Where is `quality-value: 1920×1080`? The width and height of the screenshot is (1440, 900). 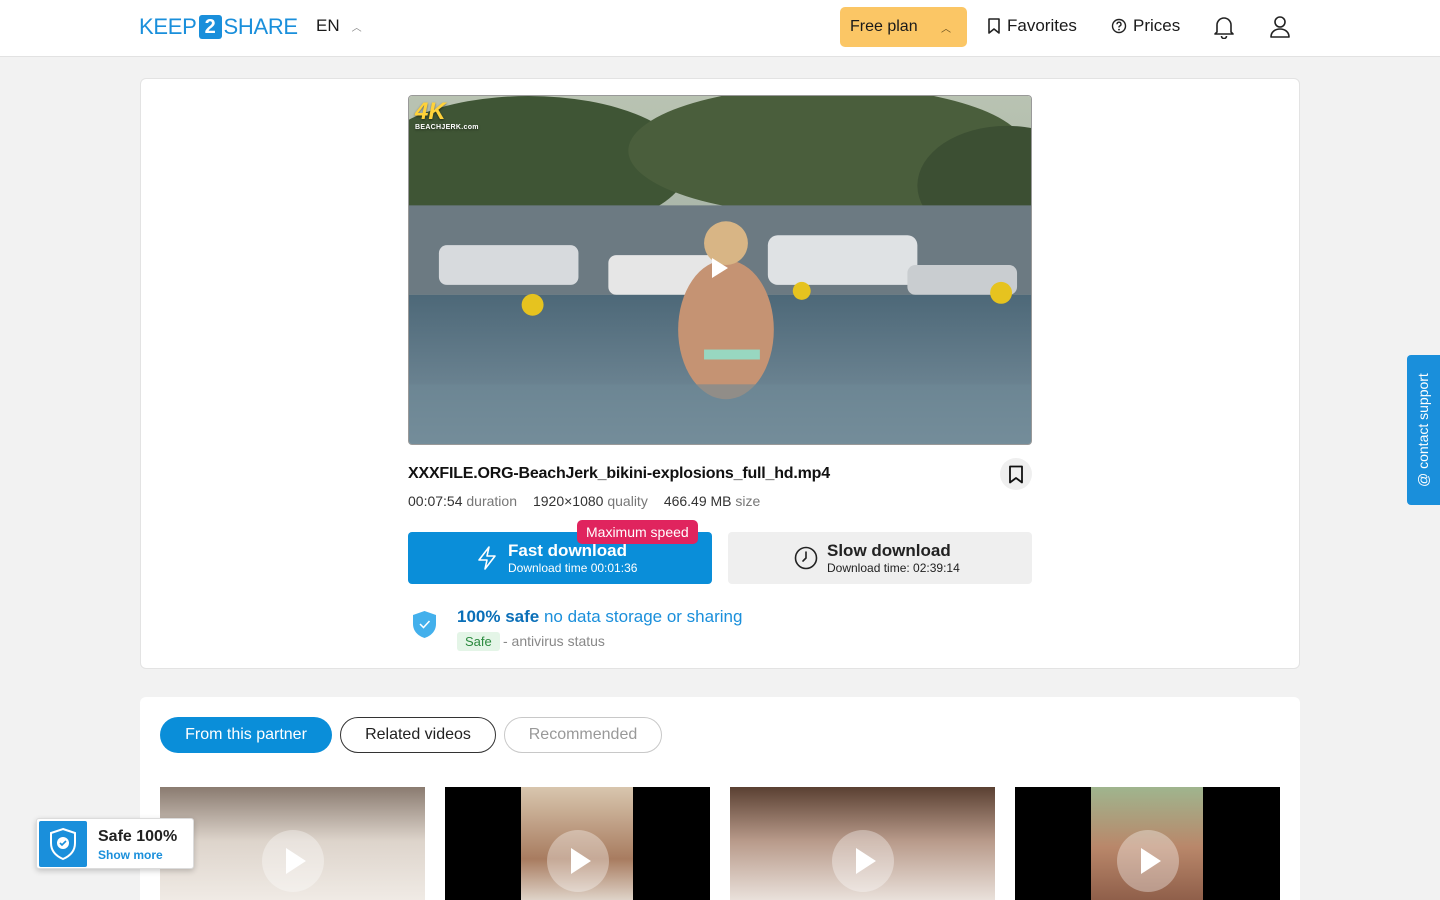
quality-value: 1920×1080 is located at coordinates (568, 501).